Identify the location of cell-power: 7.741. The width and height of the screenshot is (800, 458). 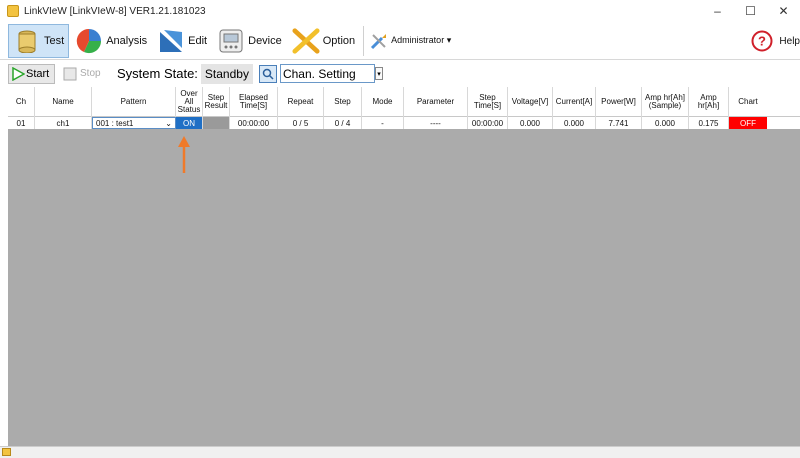
(619, 123).